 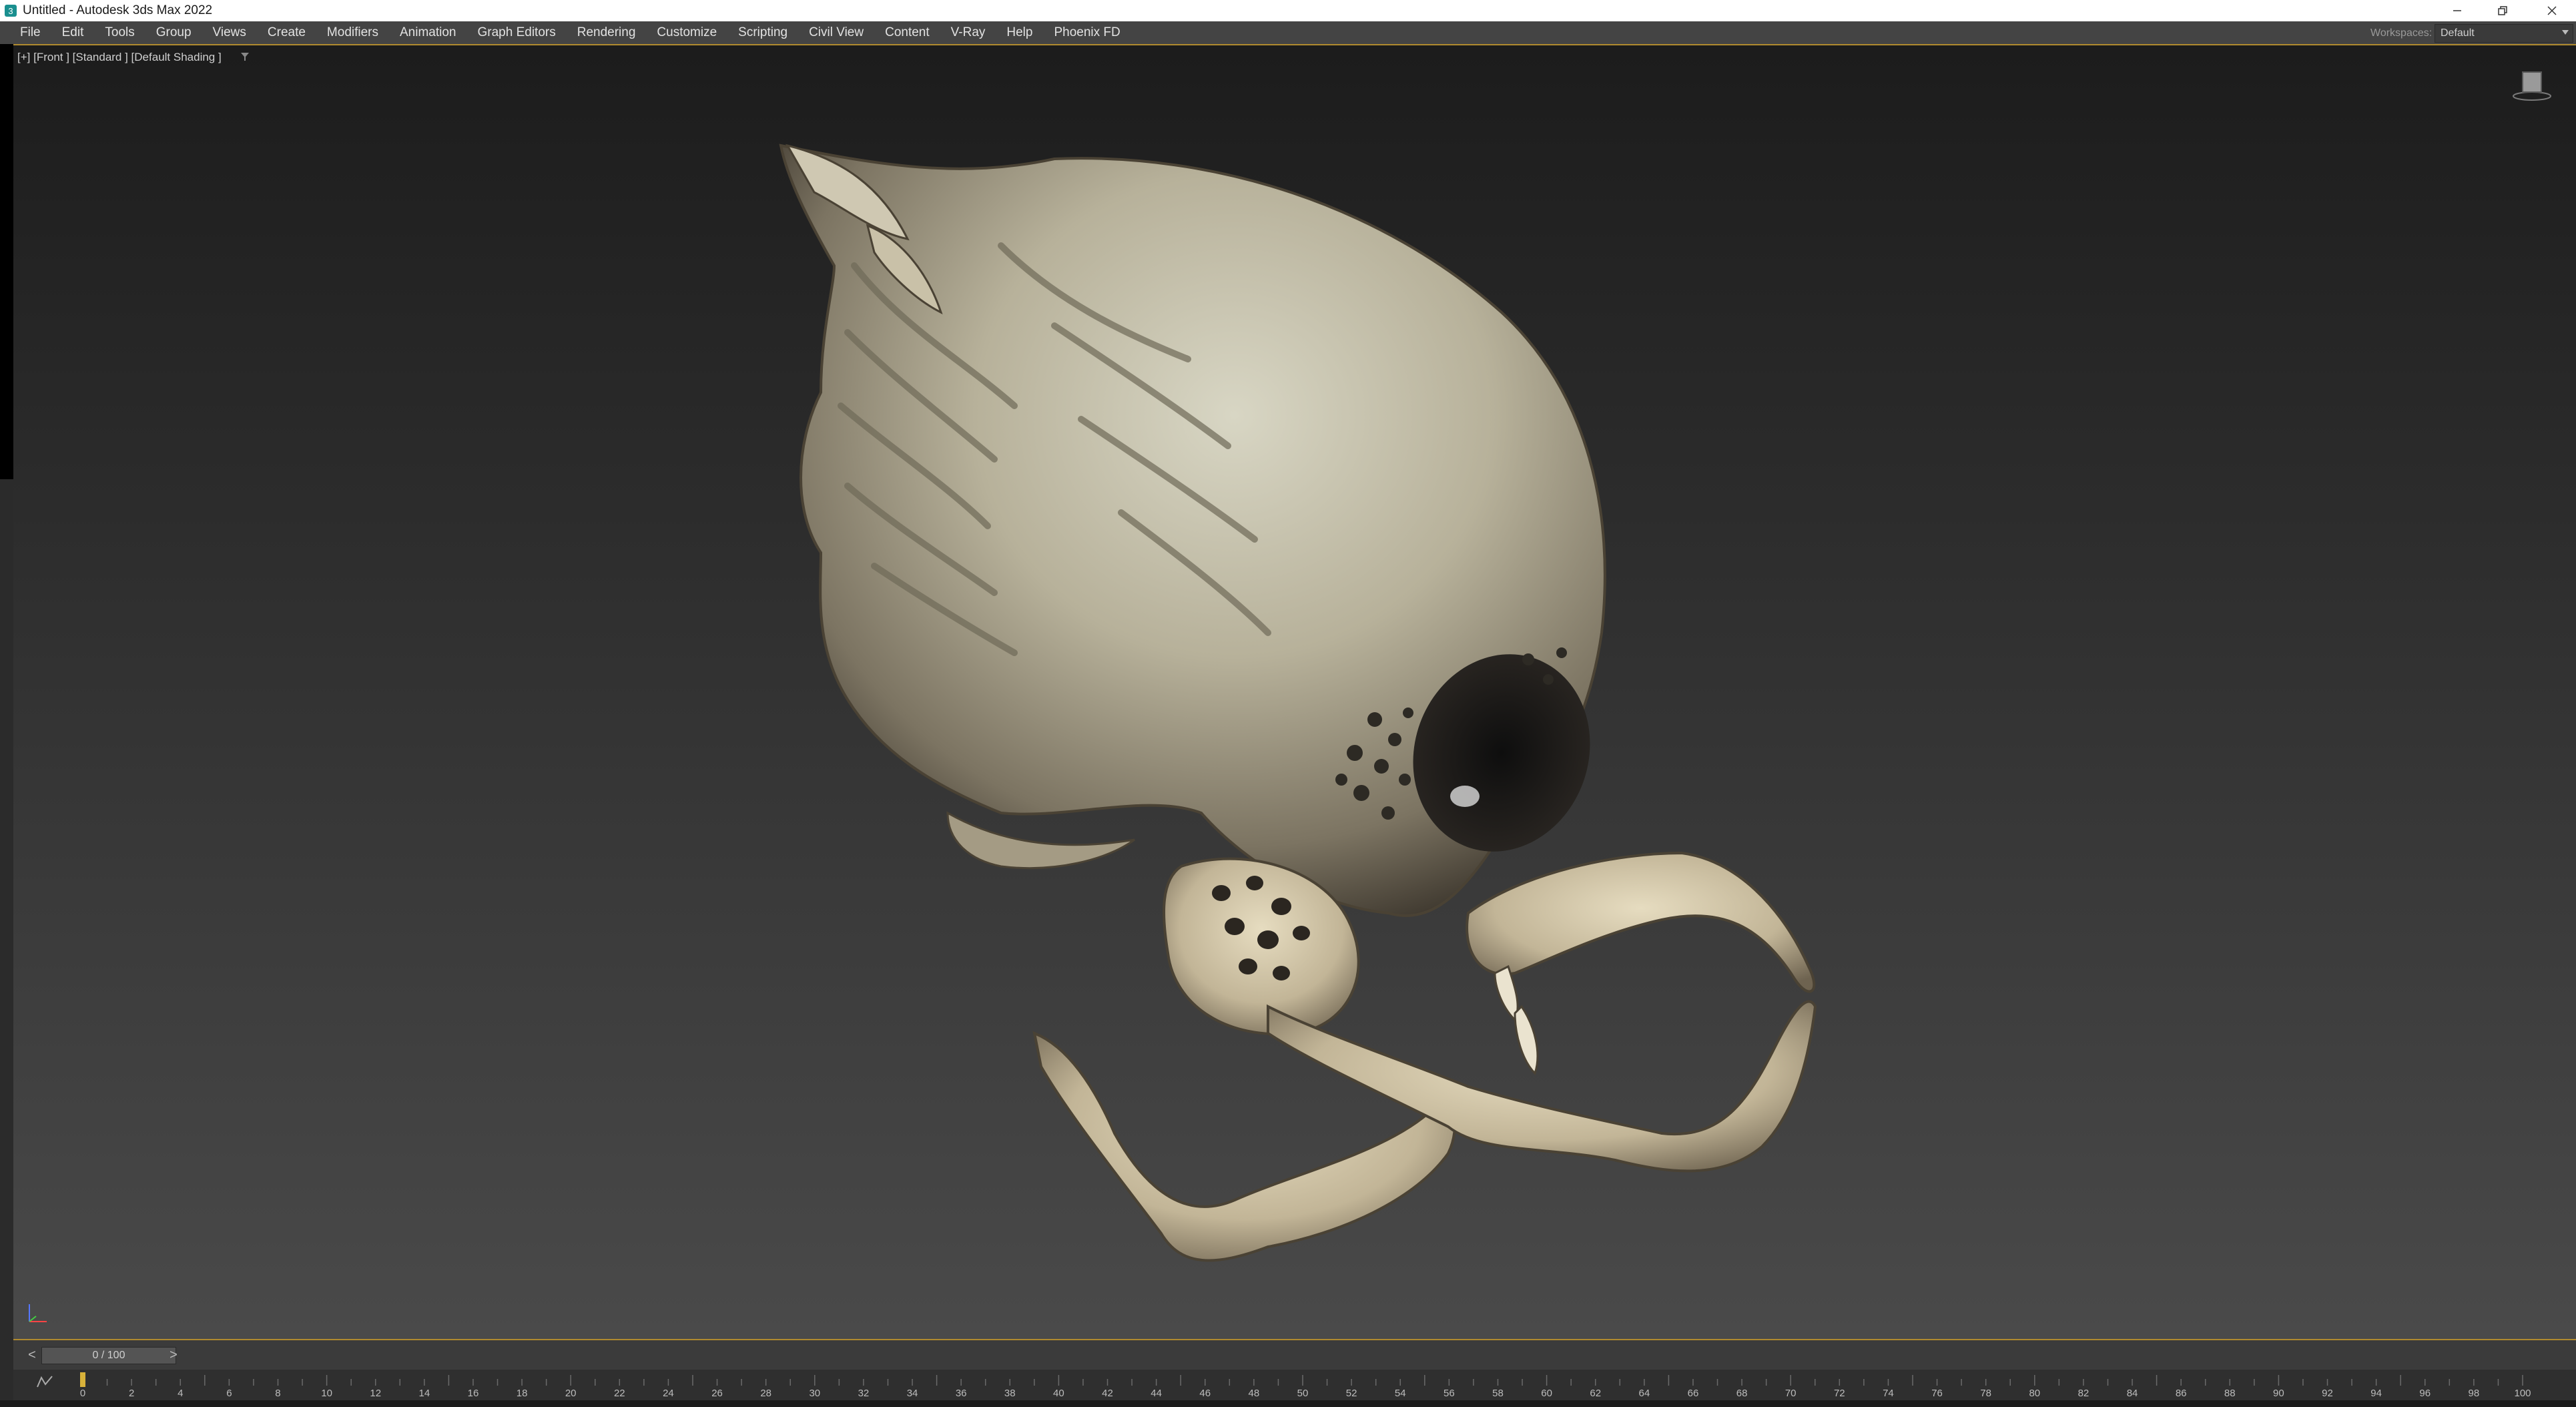 I want to click on menu-animation: Animation, so click(x=428, y=32).